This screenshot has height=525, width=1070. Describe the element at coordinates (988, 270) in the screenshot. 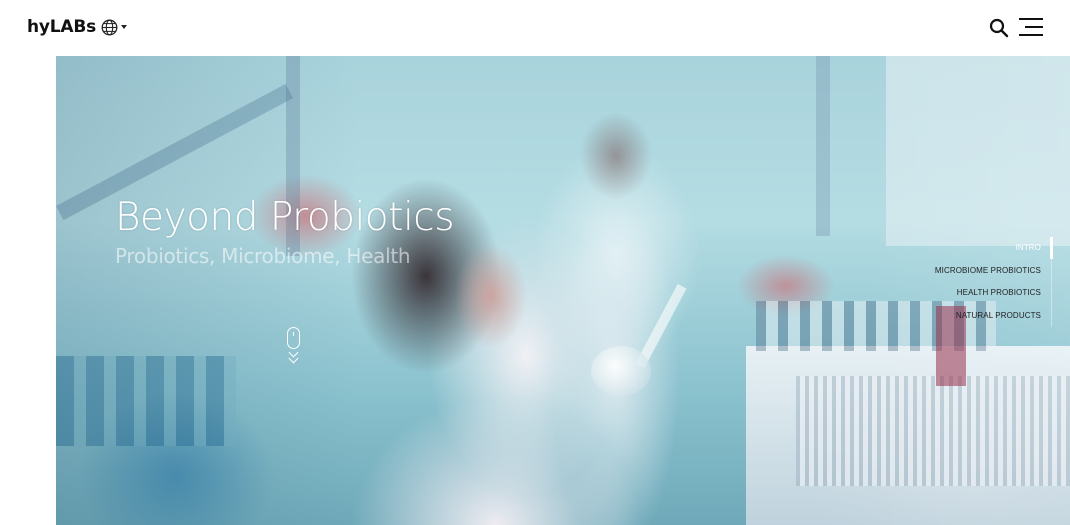

I see `section-nav-item-microbiome-probiotics: MICROBIOME PROBIOTICS` at that location.